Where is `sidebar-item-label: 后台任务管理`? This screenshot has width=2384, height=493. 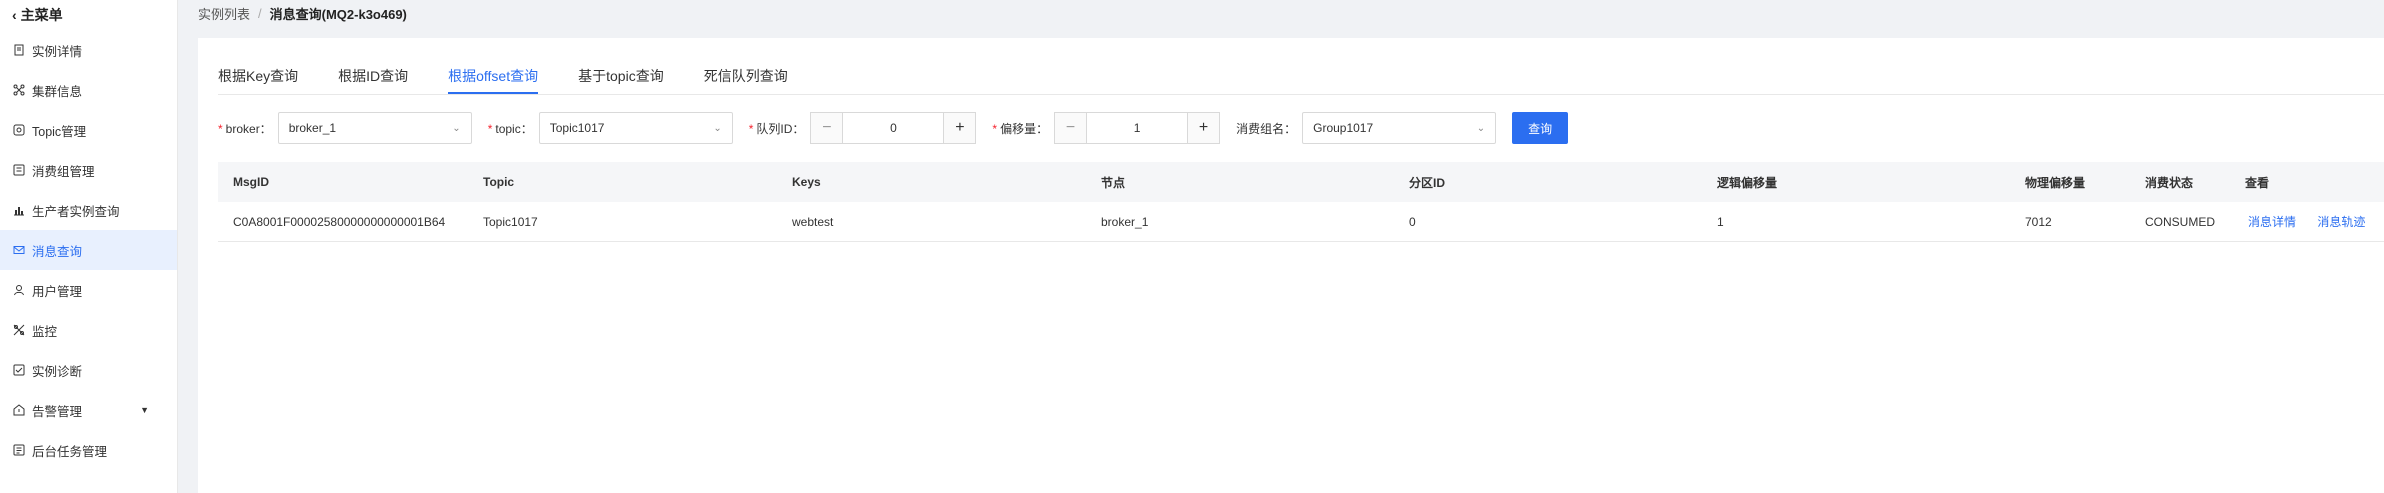
sidebar-item-label: 后台任务管理 is located at coordinates (70, 451).